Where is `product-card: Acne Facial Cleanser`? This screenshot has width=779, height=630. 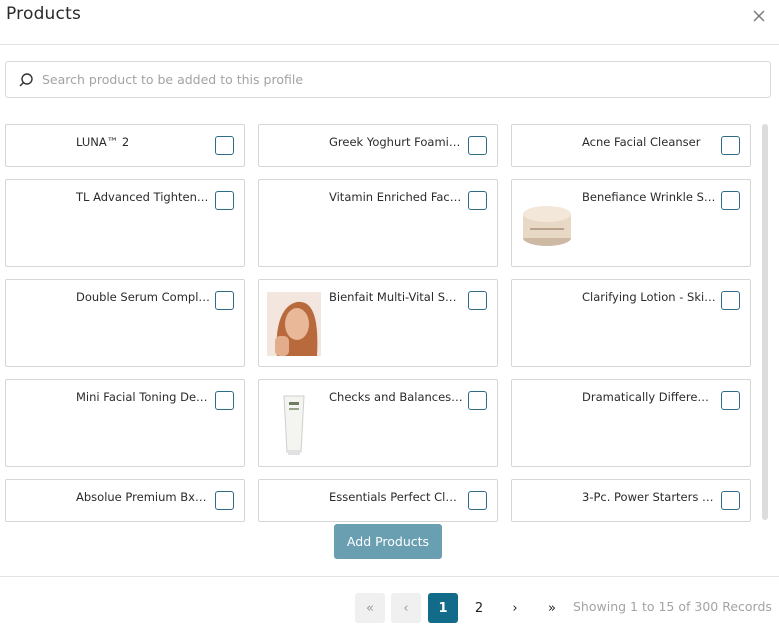 product-card: Acne Facial Cleanser is located at coordinates (631, 145).